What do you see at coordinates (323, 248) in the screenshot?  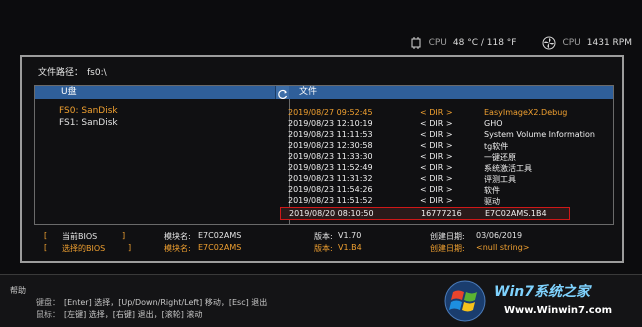 I see `selected-version-label: 版本:` at bounding box center [323, 248].